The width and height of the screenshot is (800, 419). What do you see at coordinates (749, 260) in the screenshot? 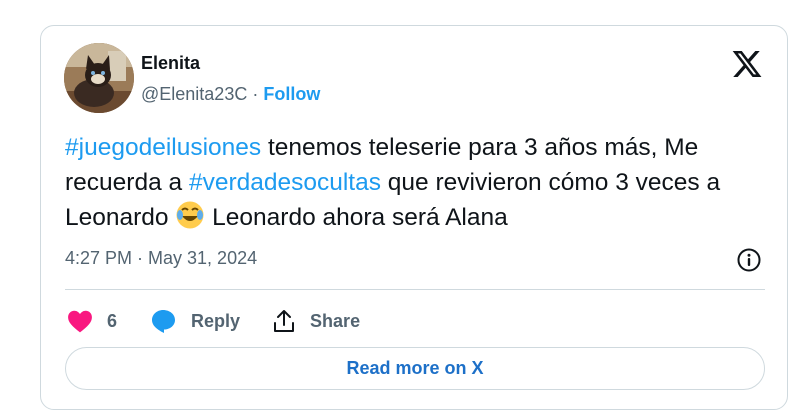
I see `info-icon` at bounding box center [749, 260].